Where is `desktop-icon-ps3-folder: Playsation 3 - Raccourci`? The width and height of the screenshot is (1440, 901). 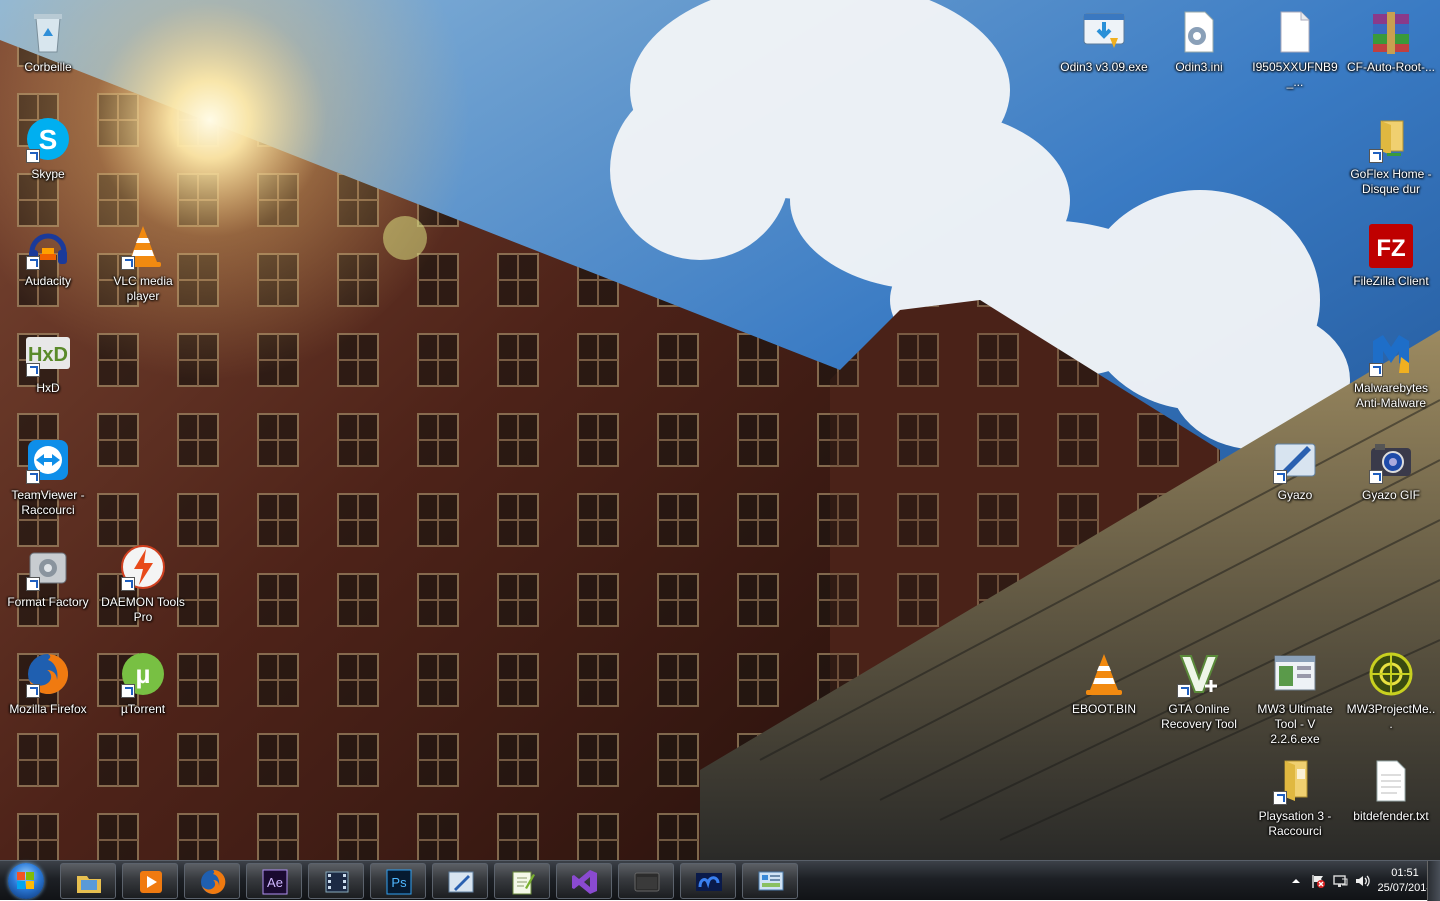
desktop-icon-ps3-folder: Playsation 3 - Raccourci is located at coordinates (1295, 798).